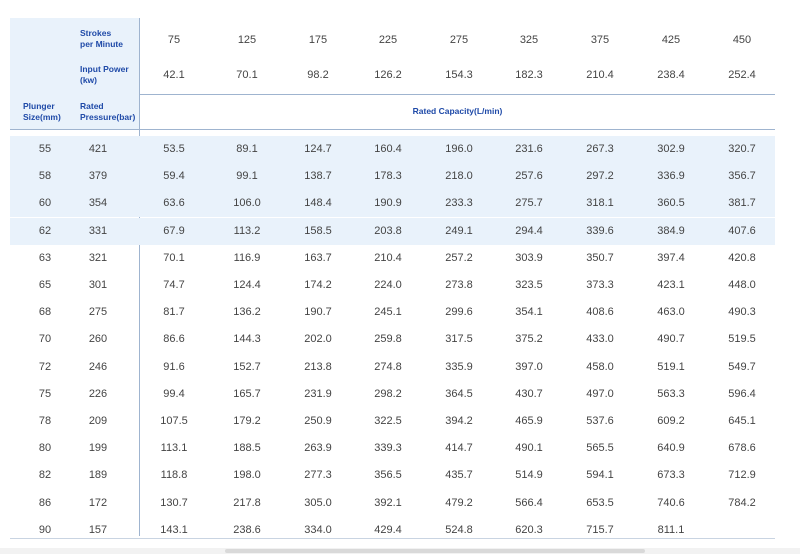  I want to click on capacity-cell: 138.7, so click(318, 176).